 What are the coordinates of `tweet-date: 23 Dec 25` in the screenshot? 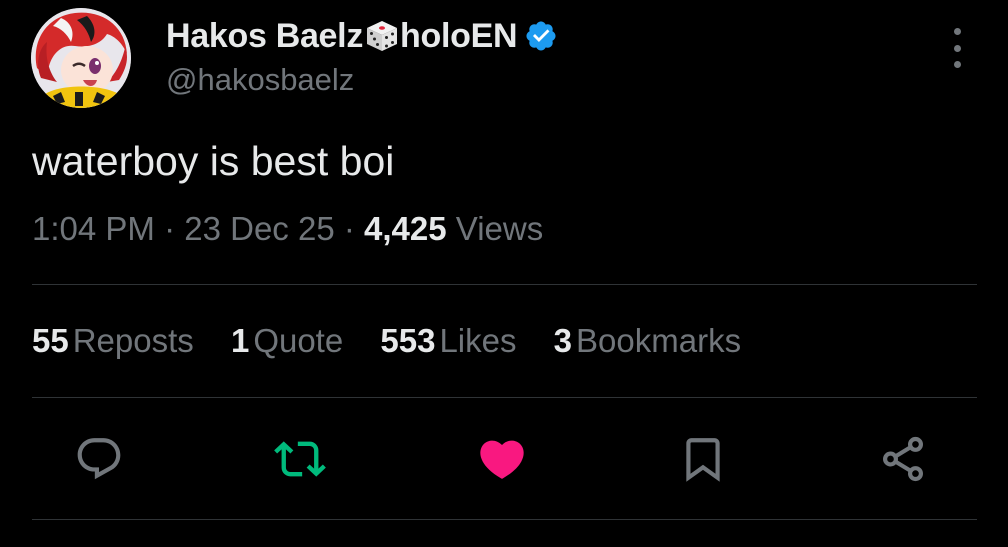 It's located at (259, 228).